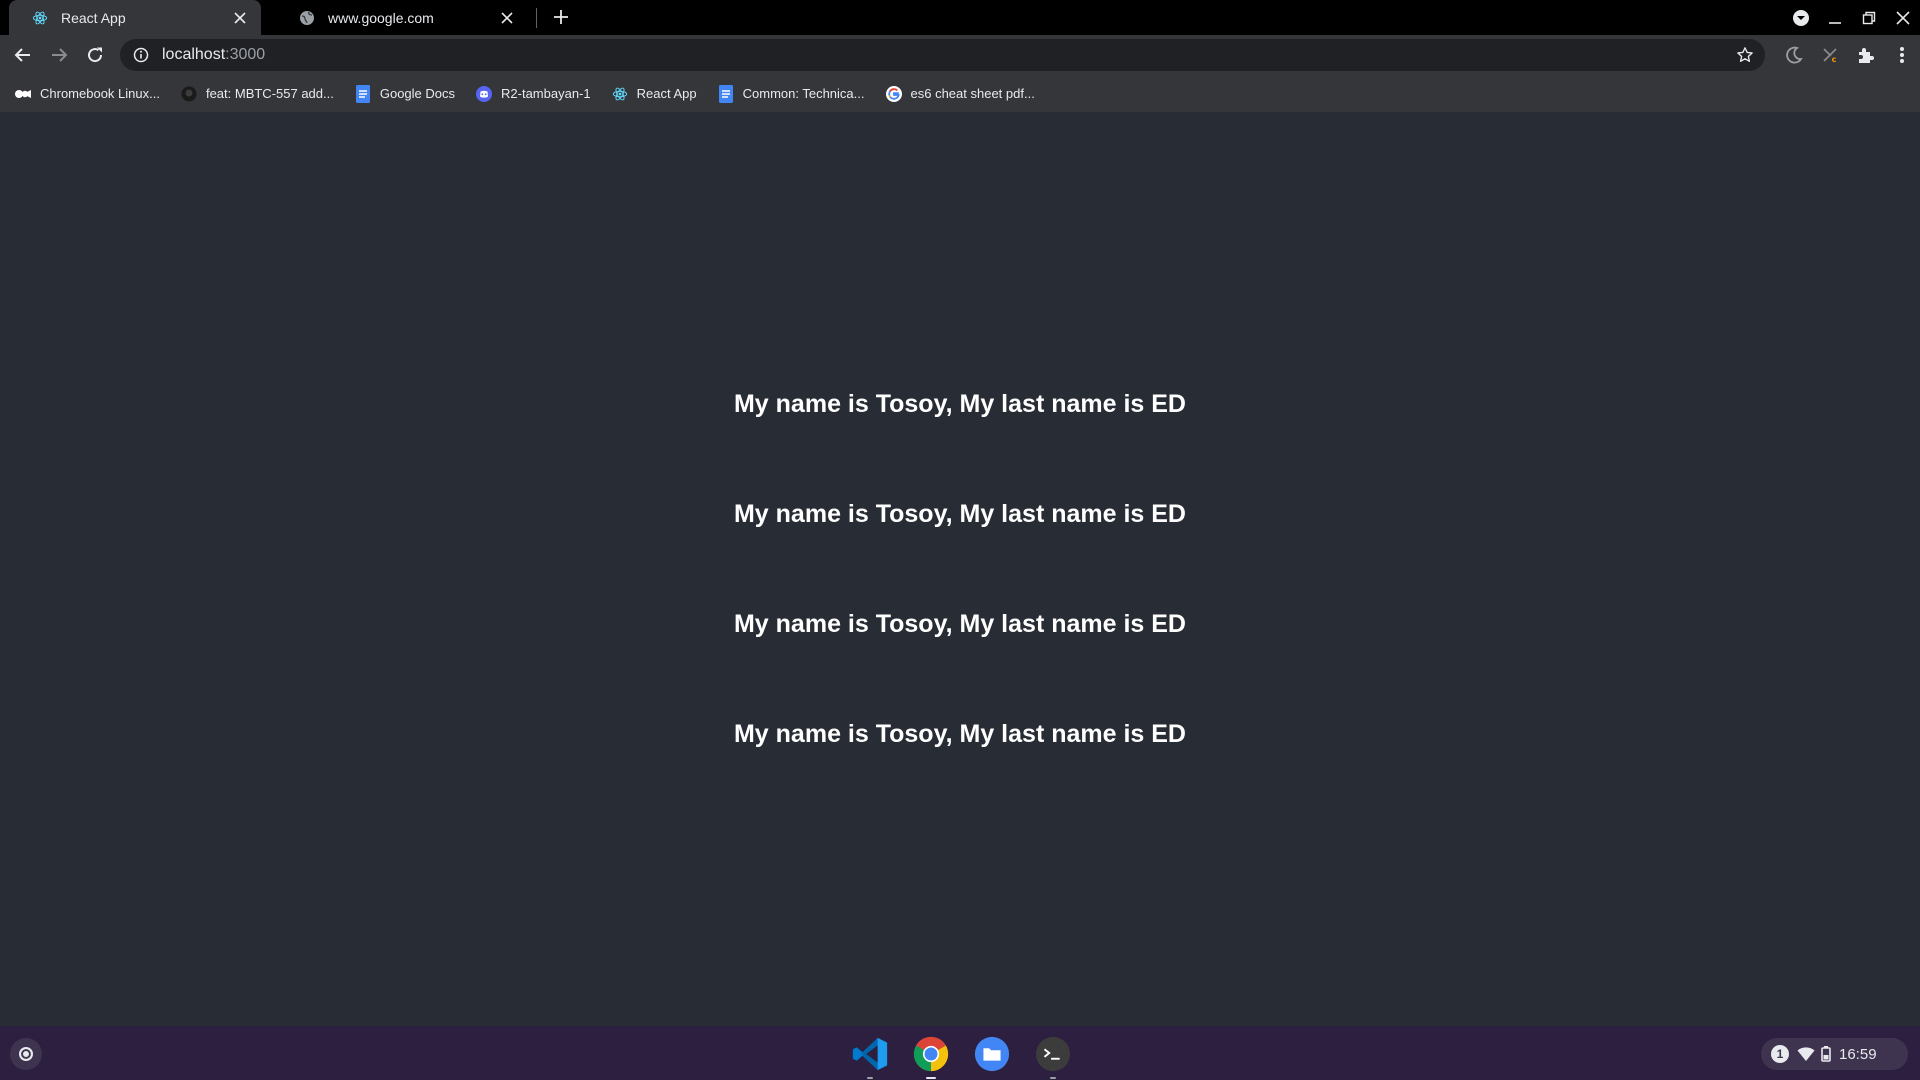 This screenshot has width=1920, height=1080. What do you see at coordinates (1866, 55) in the screenshot?
I see `puzzle-icon` at bounding box center [1866, 55].